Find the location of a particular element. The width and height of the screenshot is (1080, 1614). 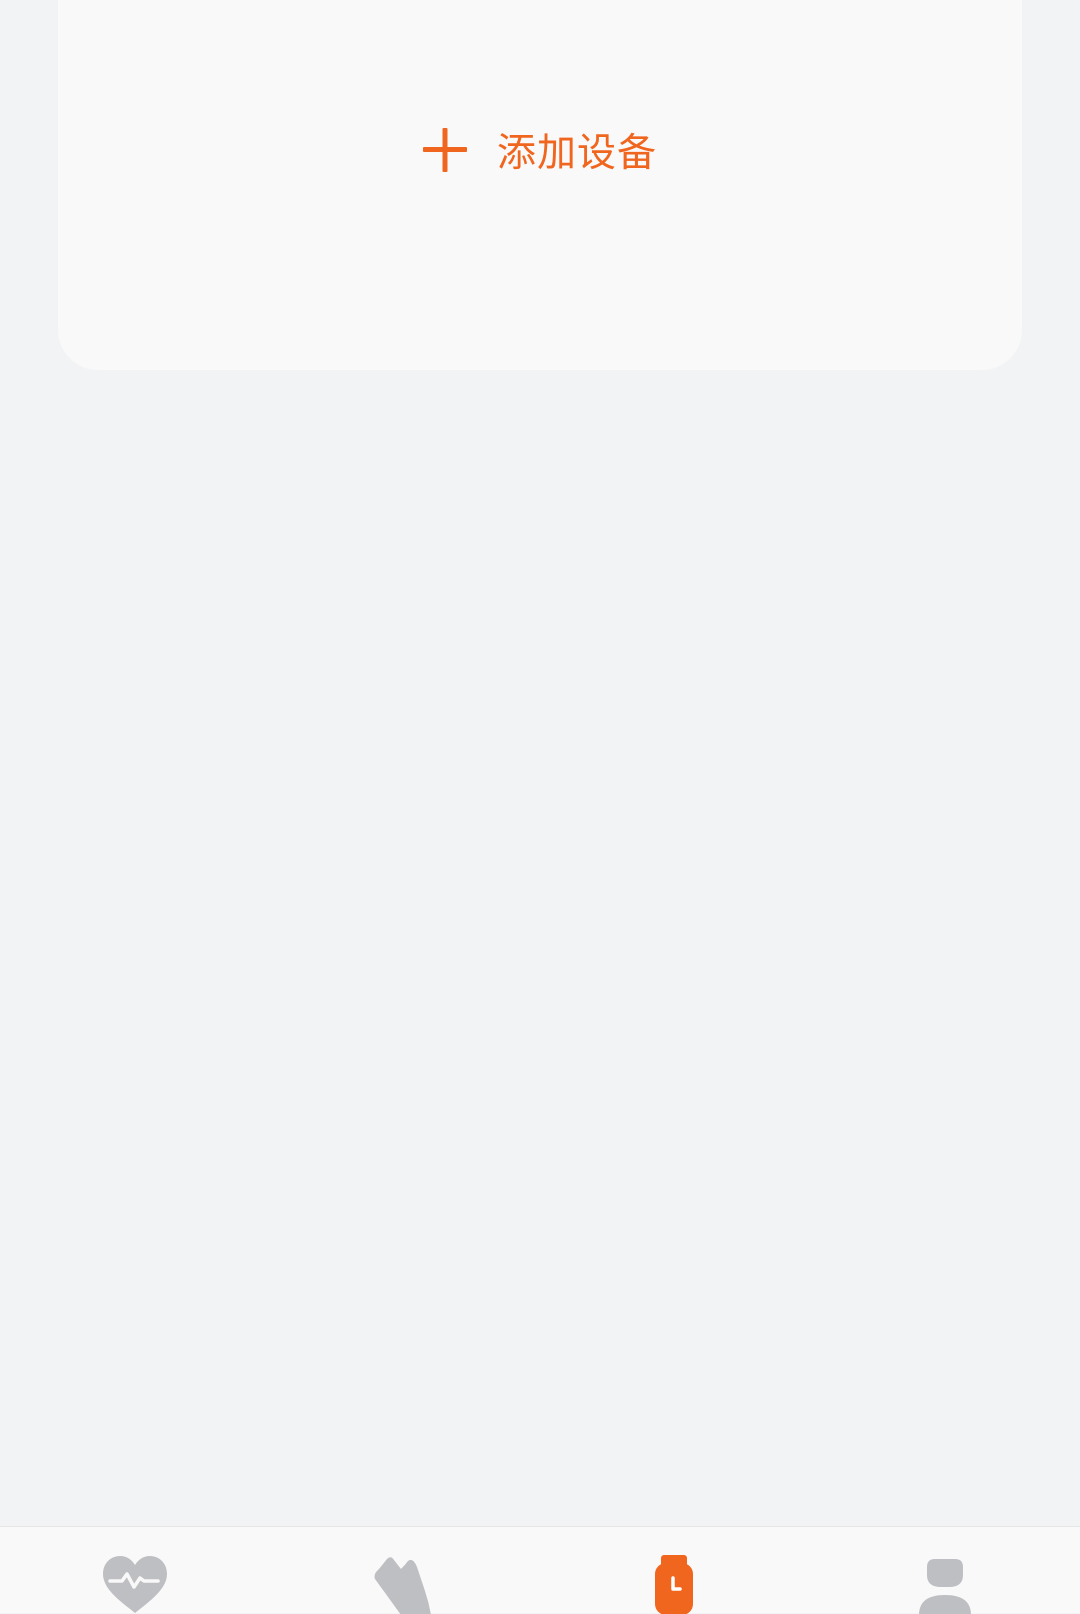

person-icon is located at coordinates (945, 1586).